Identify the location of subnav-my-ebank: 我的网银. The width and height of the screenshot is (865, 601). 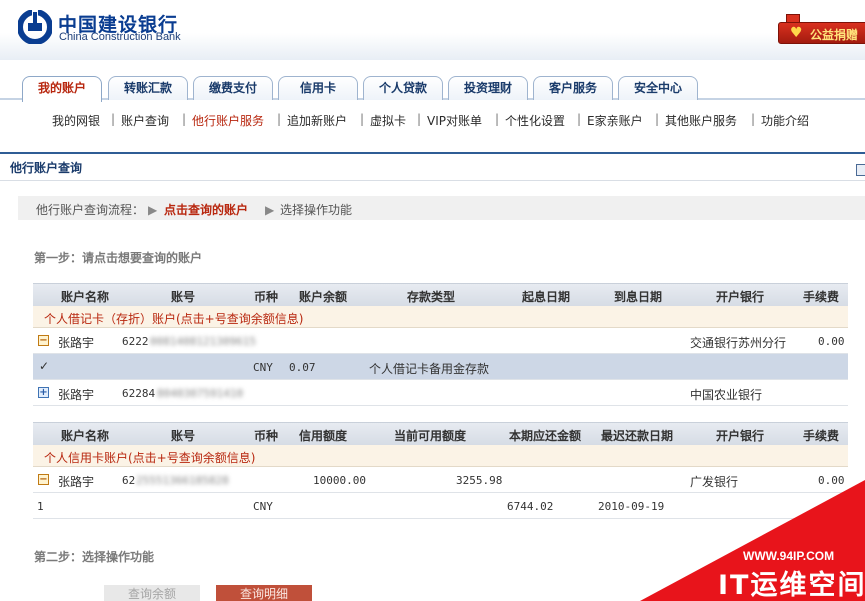
(76, 120).